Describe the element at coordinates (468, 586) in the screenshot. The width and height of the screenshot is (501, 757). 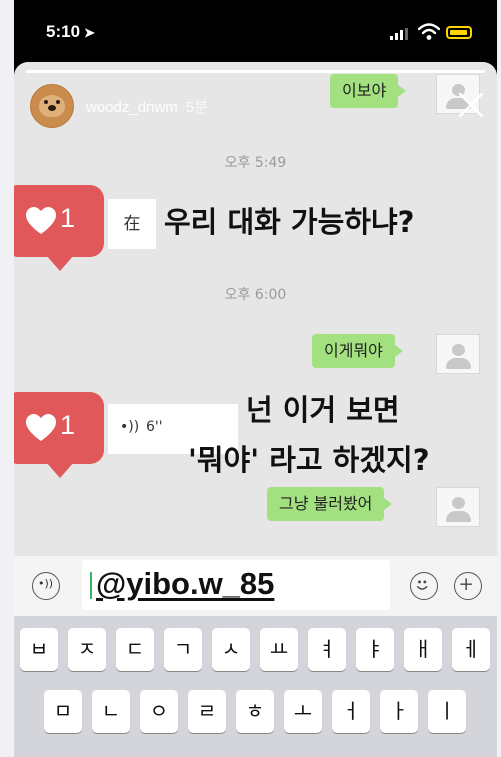
I see `plus-circle-icon` at that location.